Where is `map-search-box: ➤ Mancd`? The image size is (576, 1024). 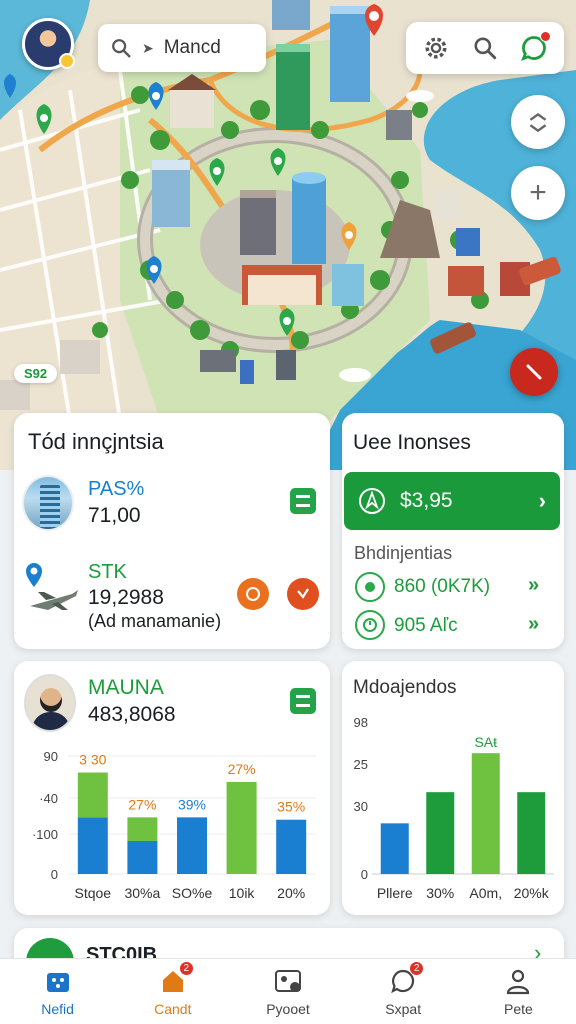 map-search-box: ➤ Mancd is located at coordinates (182, 48).